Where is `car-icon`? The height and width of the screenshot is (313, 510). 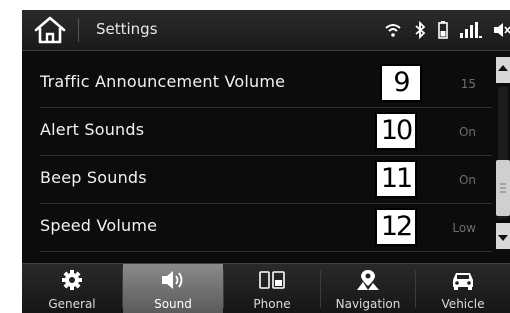
car-icon is located at coordinates (463, 281).